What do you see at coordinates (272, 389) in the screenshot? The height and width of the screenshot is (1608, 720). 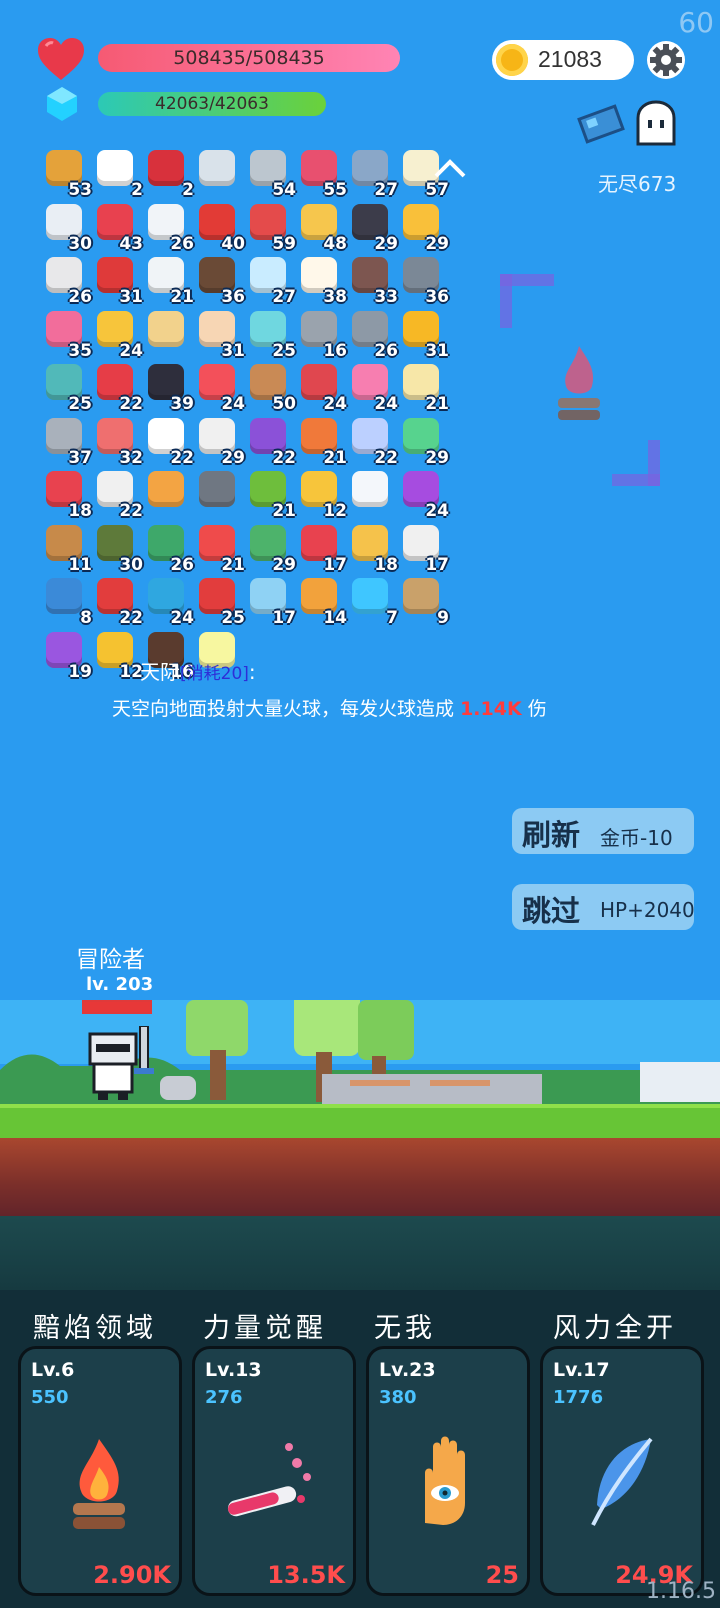 I see `inventory-item: 50` at bounding box center [272, 389].